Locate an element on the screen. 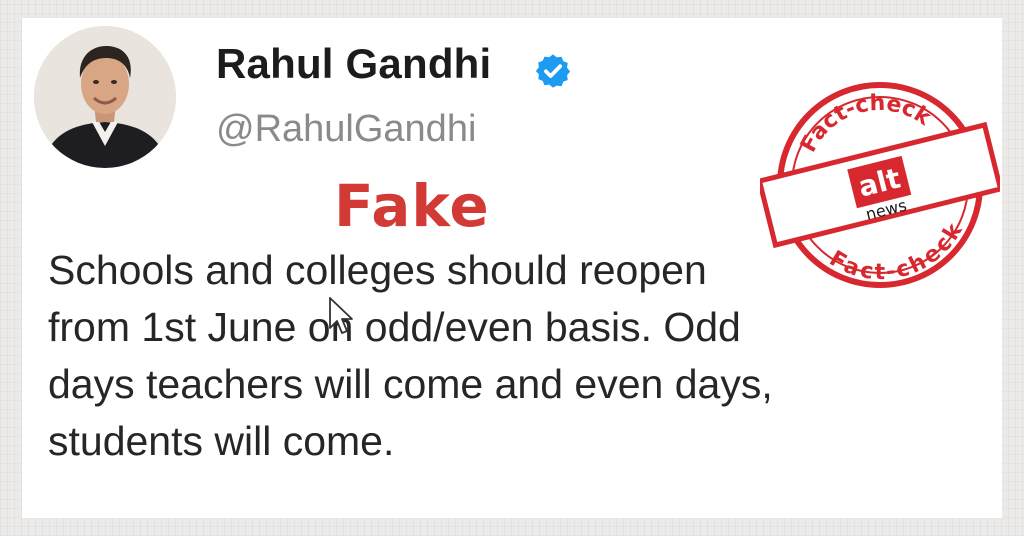  avatar-portrait is located at coordinates (105, 97).